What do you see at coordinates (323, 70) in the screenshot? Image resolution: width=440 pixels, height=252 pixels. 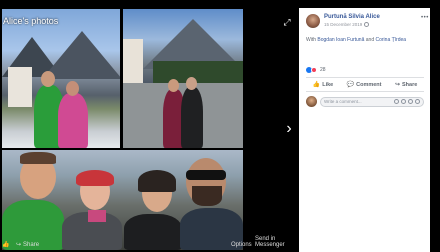 I see `reaction-count: 28` at bounding box center [323, 70].